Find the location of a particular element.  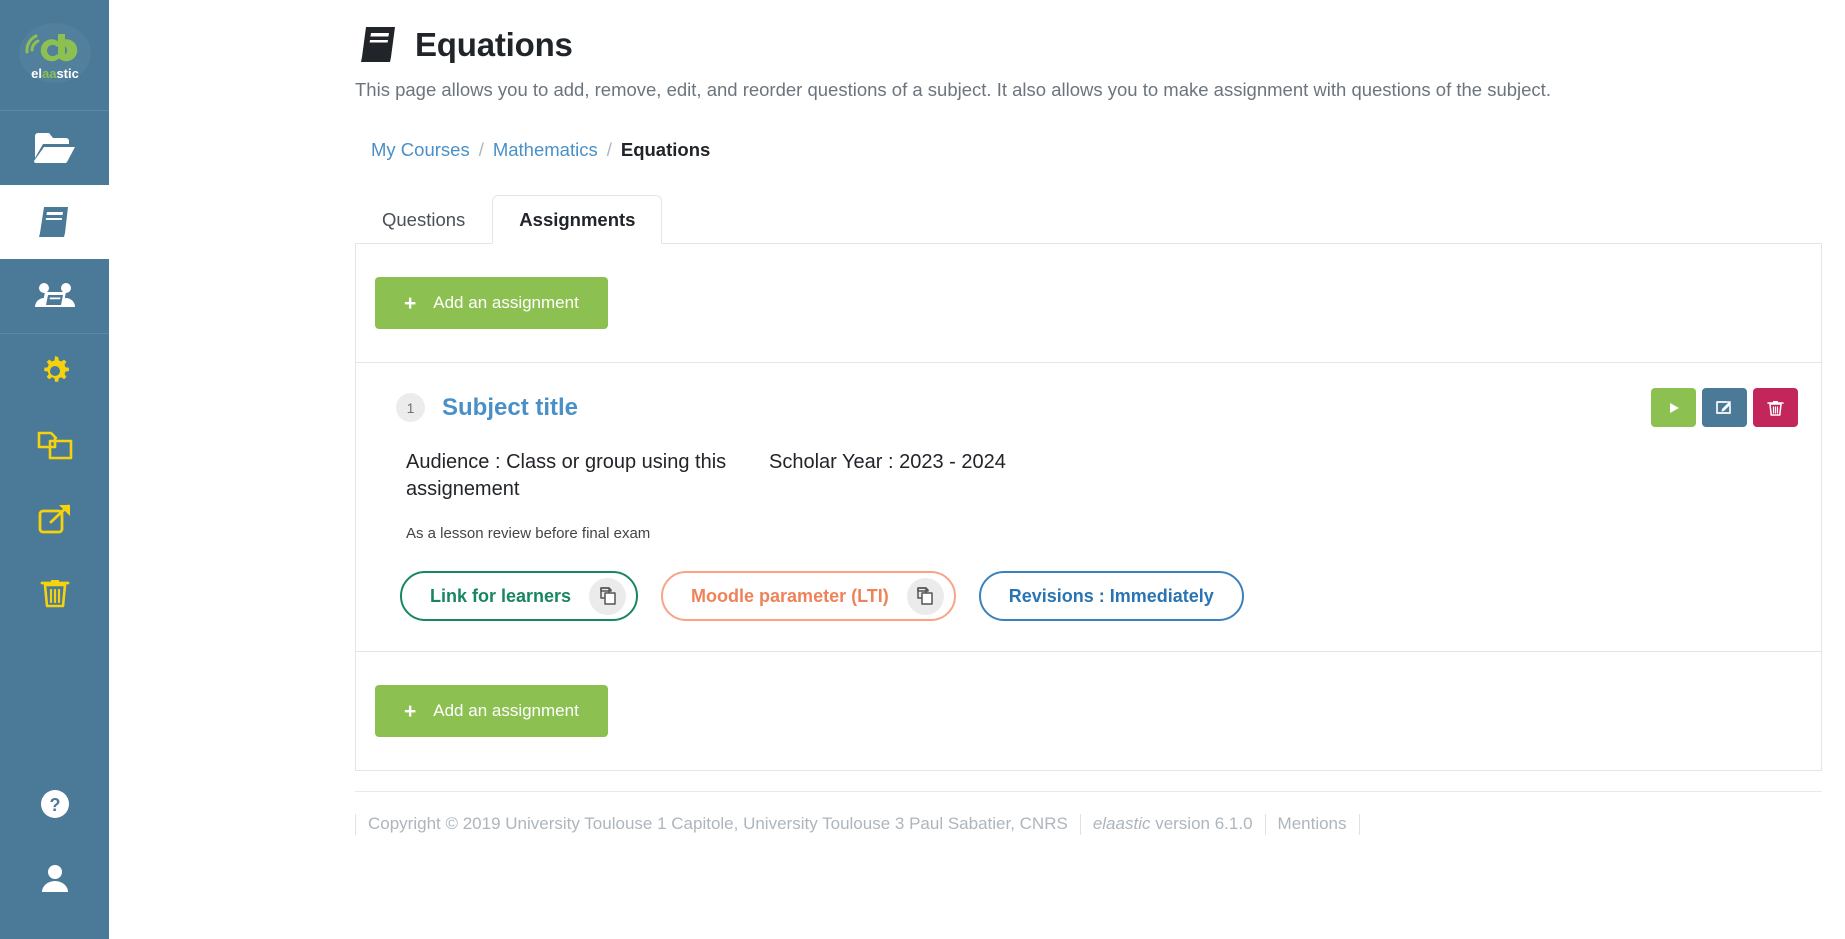

user-icon is located at coordinates (54, 878).